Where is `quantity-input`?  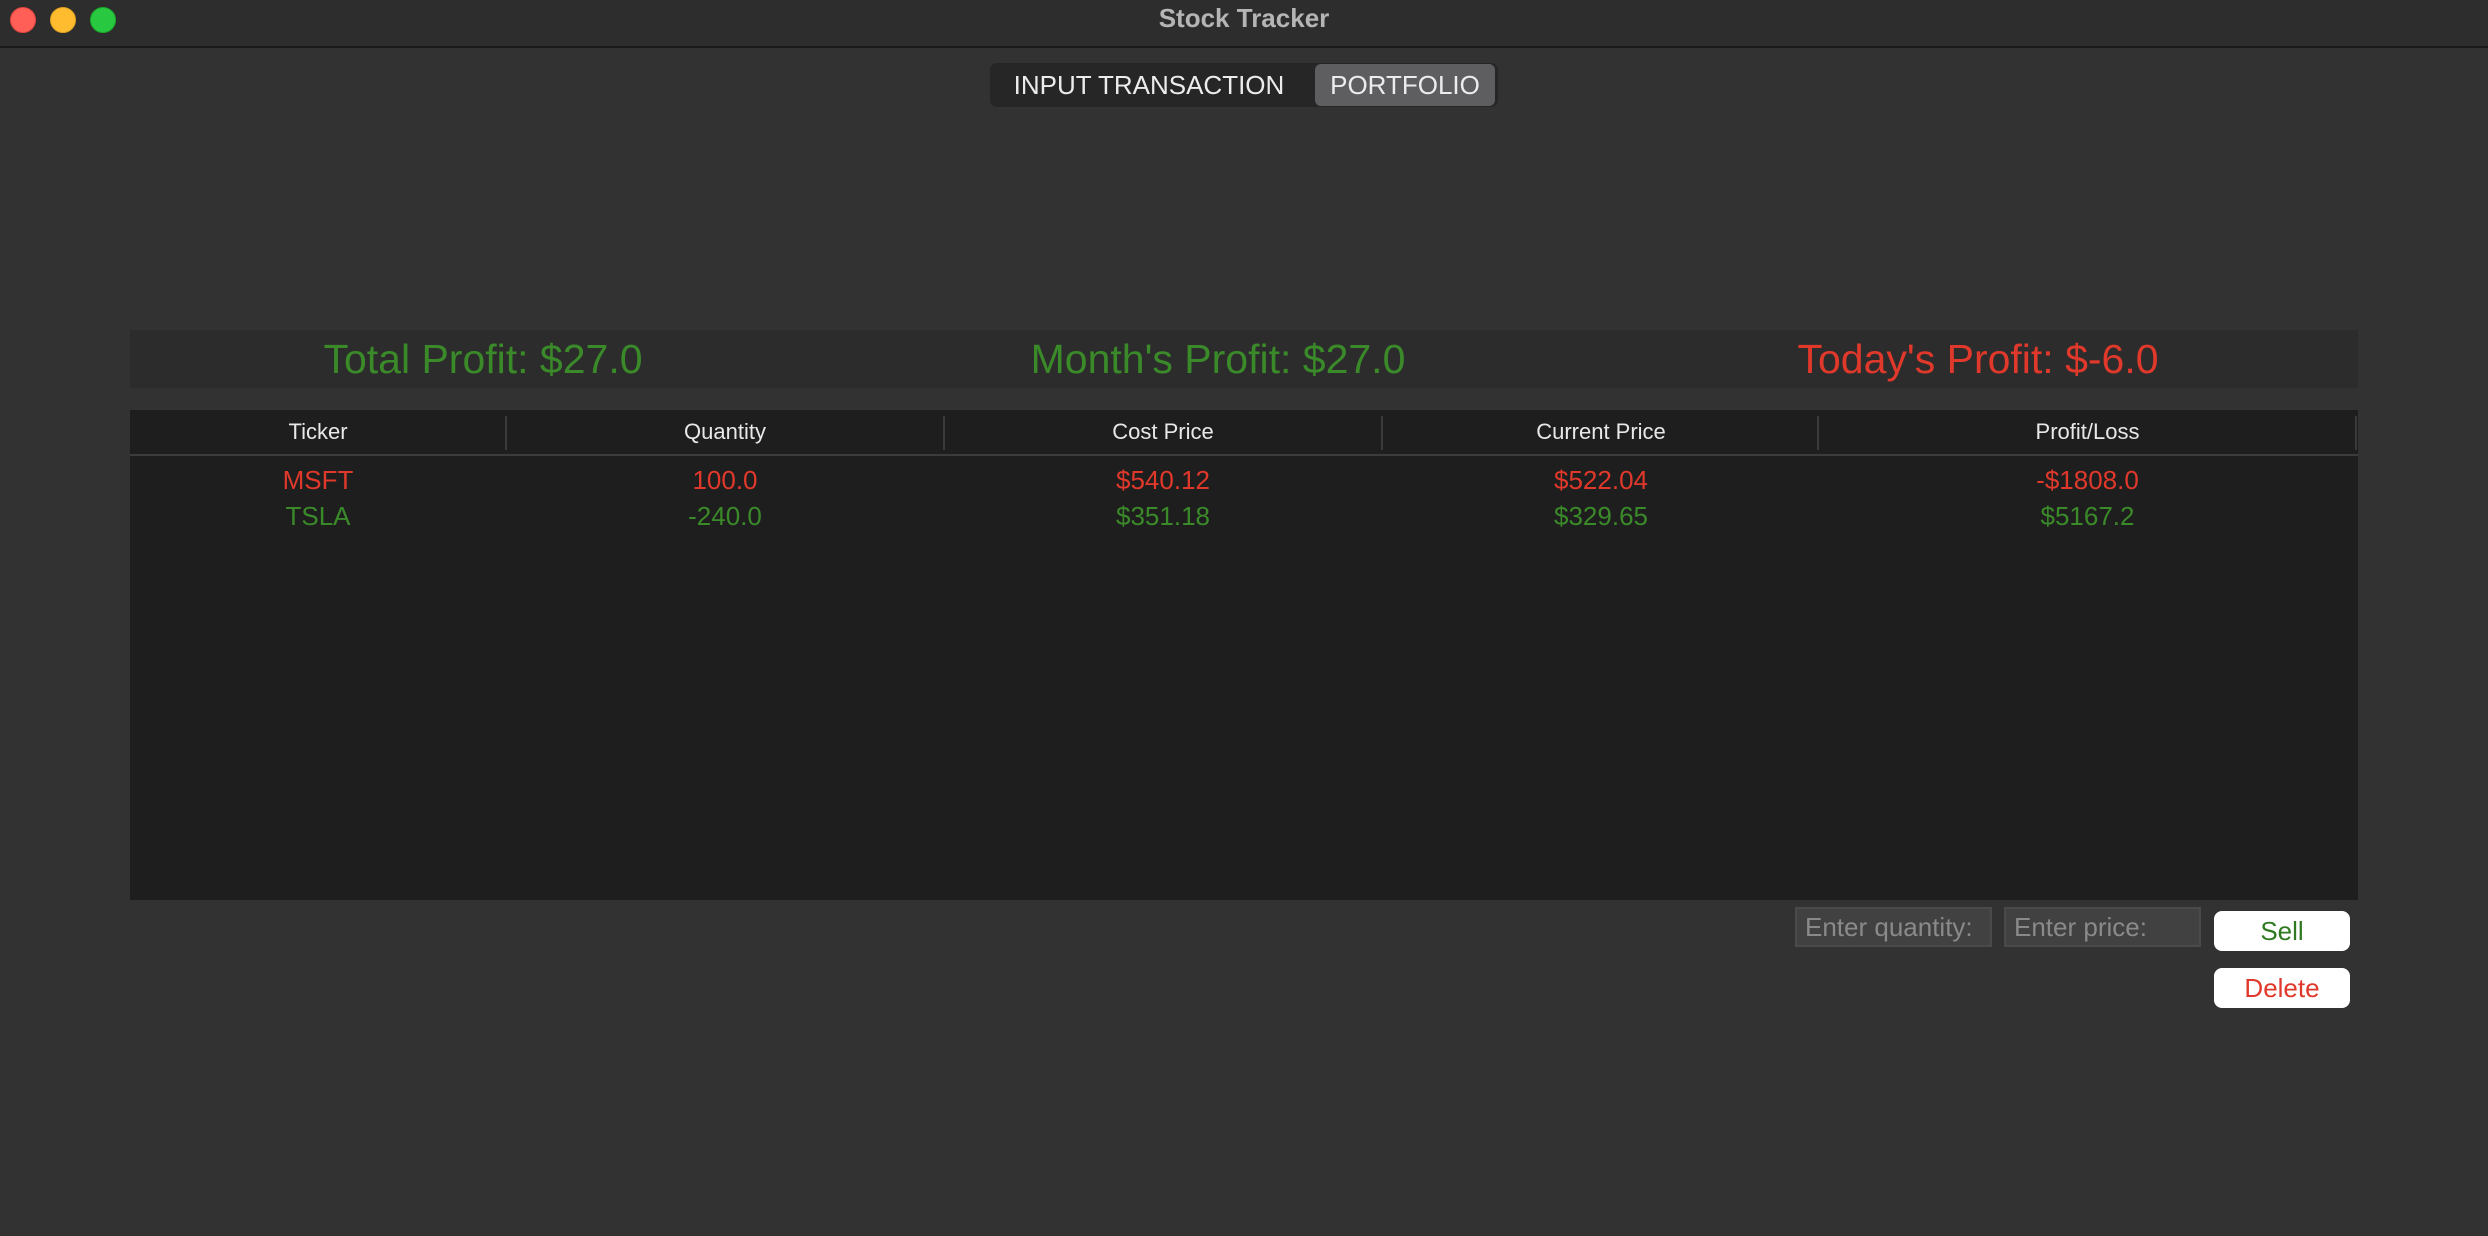 quantity-input is located at coordinates (1893, 927).